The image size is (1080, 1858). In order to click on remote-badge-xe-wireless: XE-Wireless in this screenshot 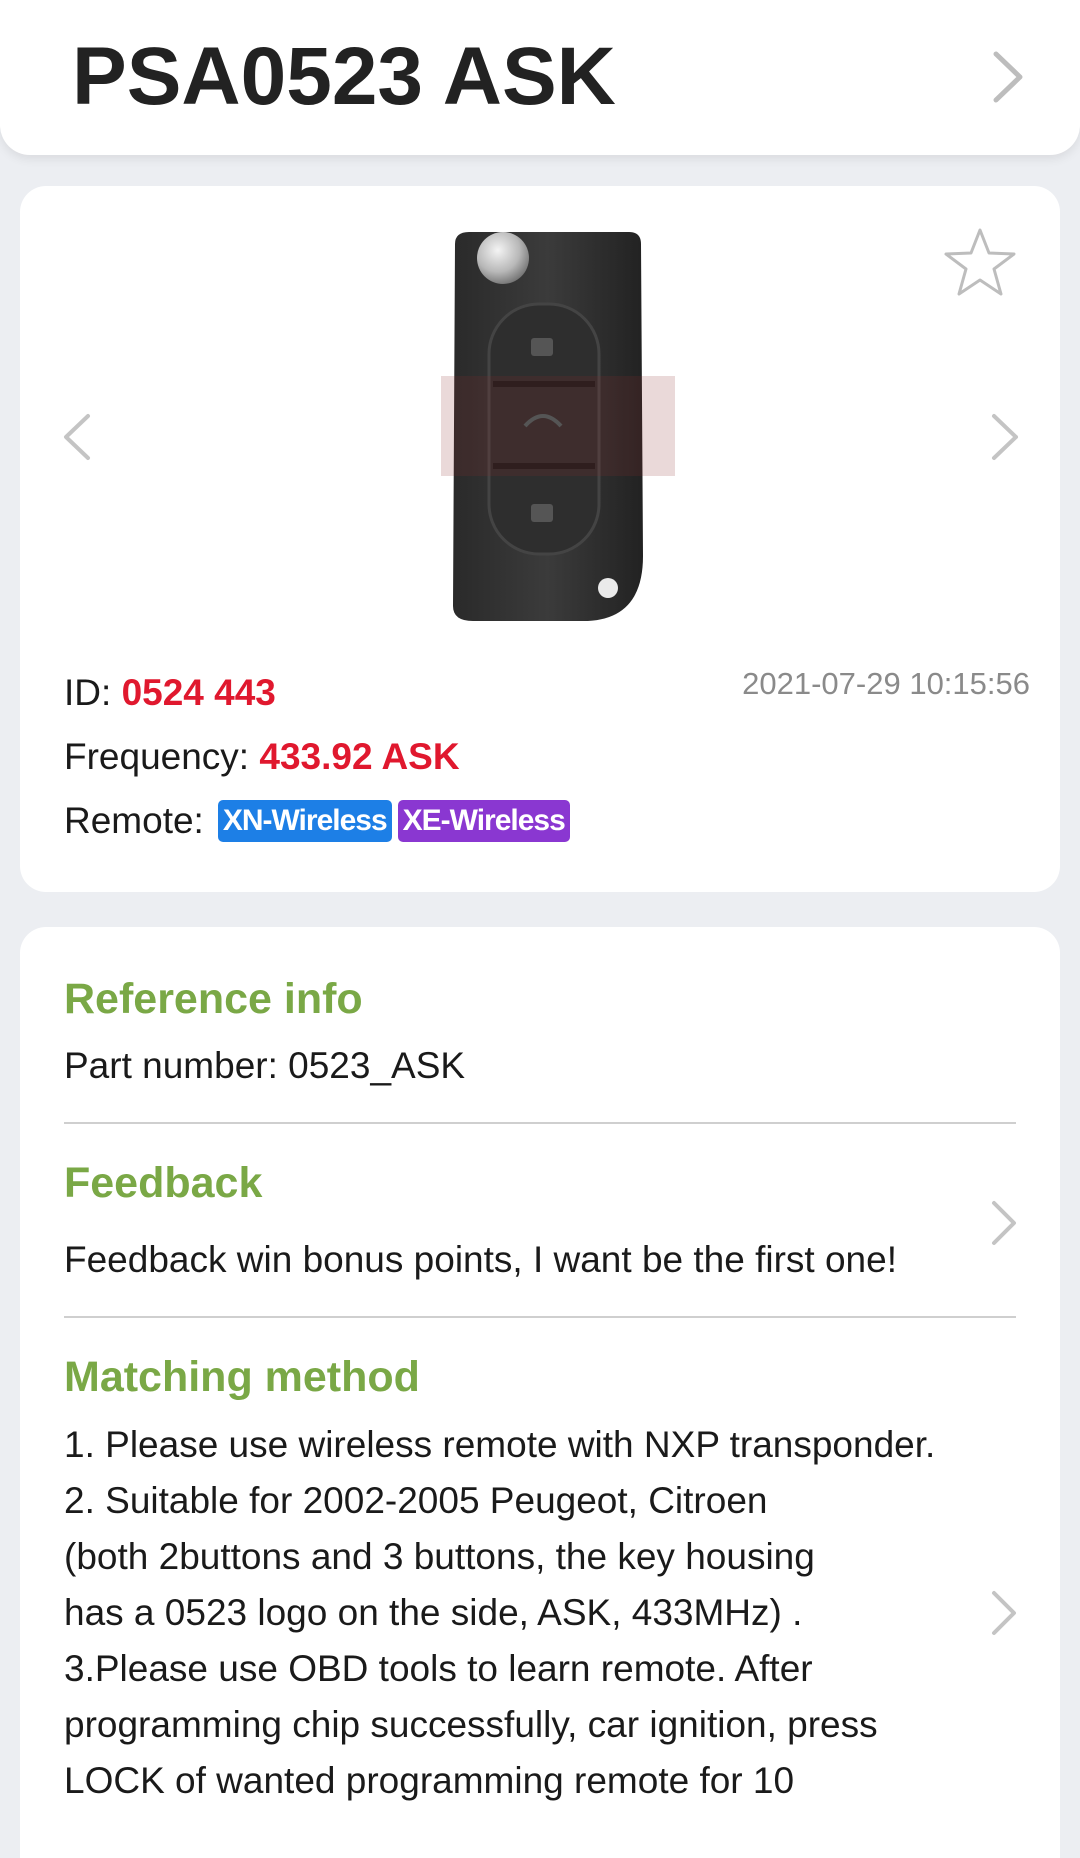, I will do `click(483, 821)`.